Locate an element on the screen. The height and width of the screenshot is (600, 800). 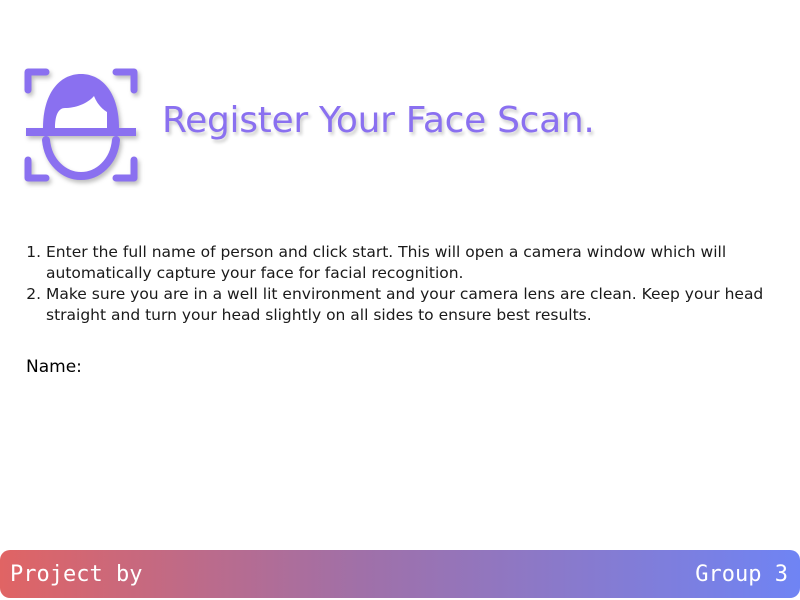
name-label: Name: is located at coordinates (54, 367).